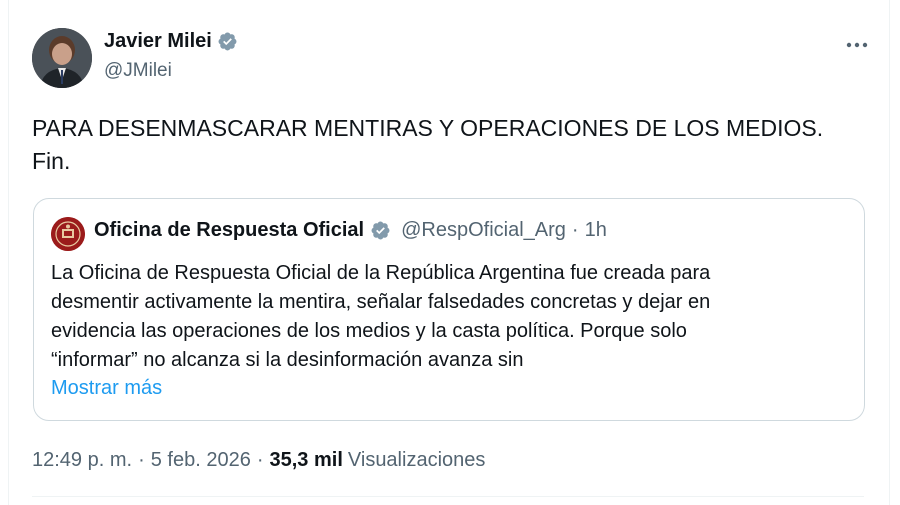 This screenshot has width=900, height=505. Describe the element at coordinates (82, 460) in the screenshot. I see `tweet-time: 12:49 p. m.` at that location.